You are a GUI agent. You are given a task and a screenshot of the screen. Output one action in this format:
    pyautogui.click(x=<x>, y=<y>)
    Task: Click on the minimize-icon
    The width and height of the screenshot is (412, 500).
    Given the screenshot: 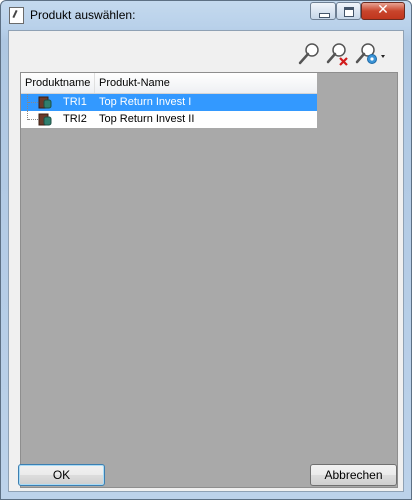 What is the action you would take?
    pyautogui.click(x=324, y=15)
    